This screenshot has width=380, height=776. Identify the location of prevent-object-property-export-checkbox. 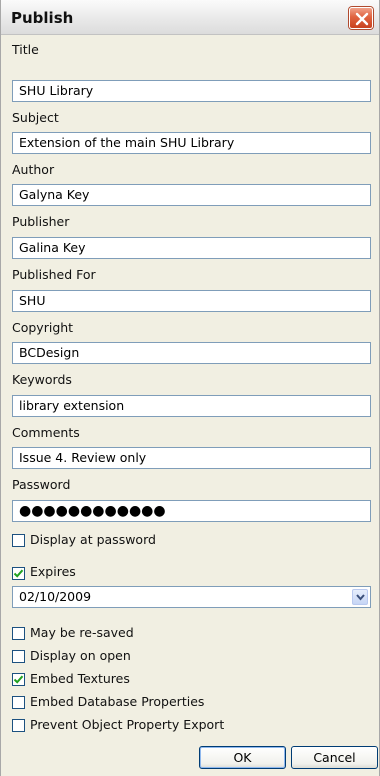
(18, 725).